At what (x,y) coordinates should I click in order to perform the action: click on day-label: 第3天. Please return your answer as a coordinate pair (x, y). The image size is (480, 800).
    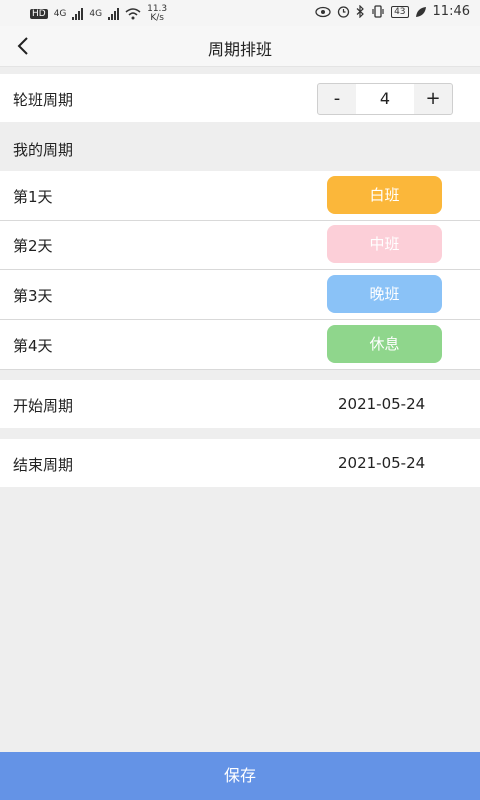
    Looking at the image, I should click on (33, 296).